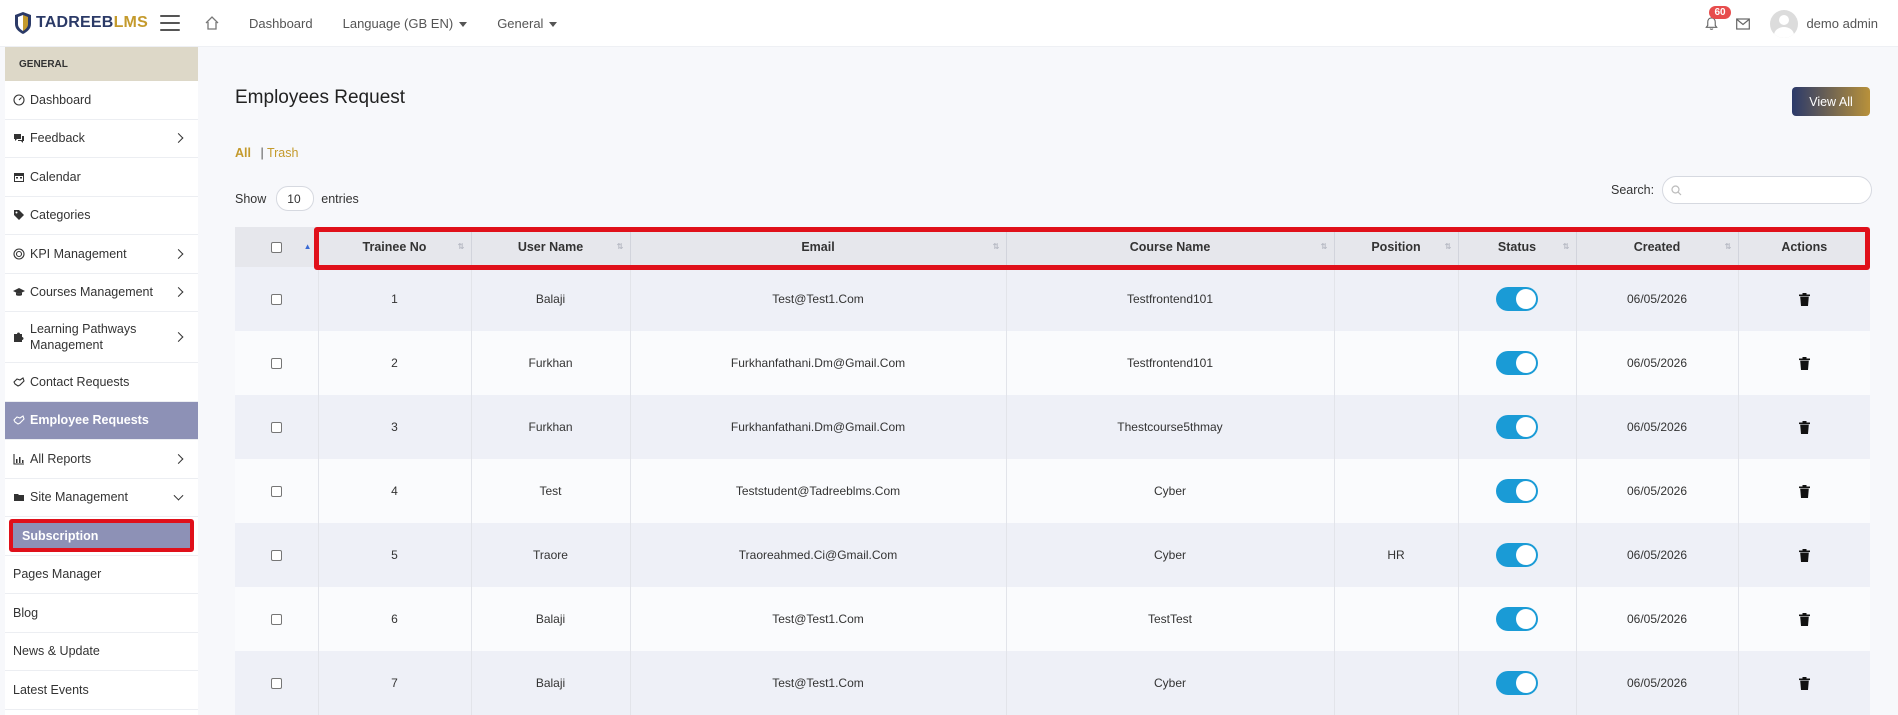  What do you see at coordinates (77, 23) in the screenshot?
I see `brand-logo: TADREEBLMS` at bounding box center [77, 23].